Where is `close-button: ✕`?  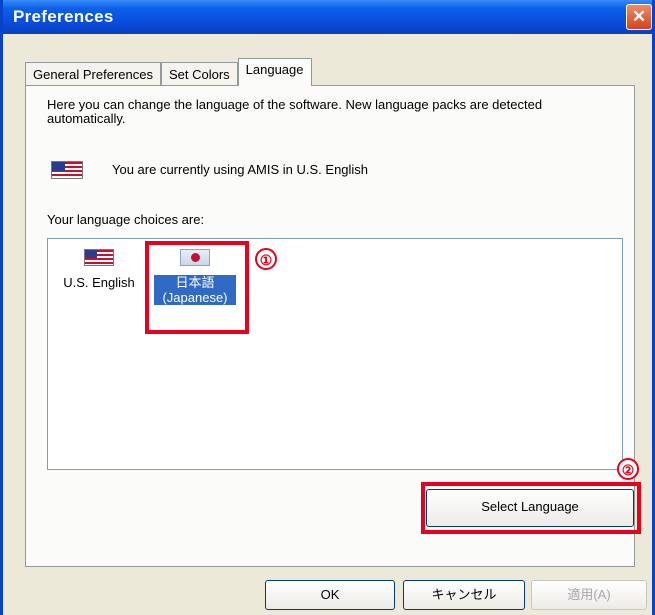
close-button: ✕ is located at coordinates (639, 17).